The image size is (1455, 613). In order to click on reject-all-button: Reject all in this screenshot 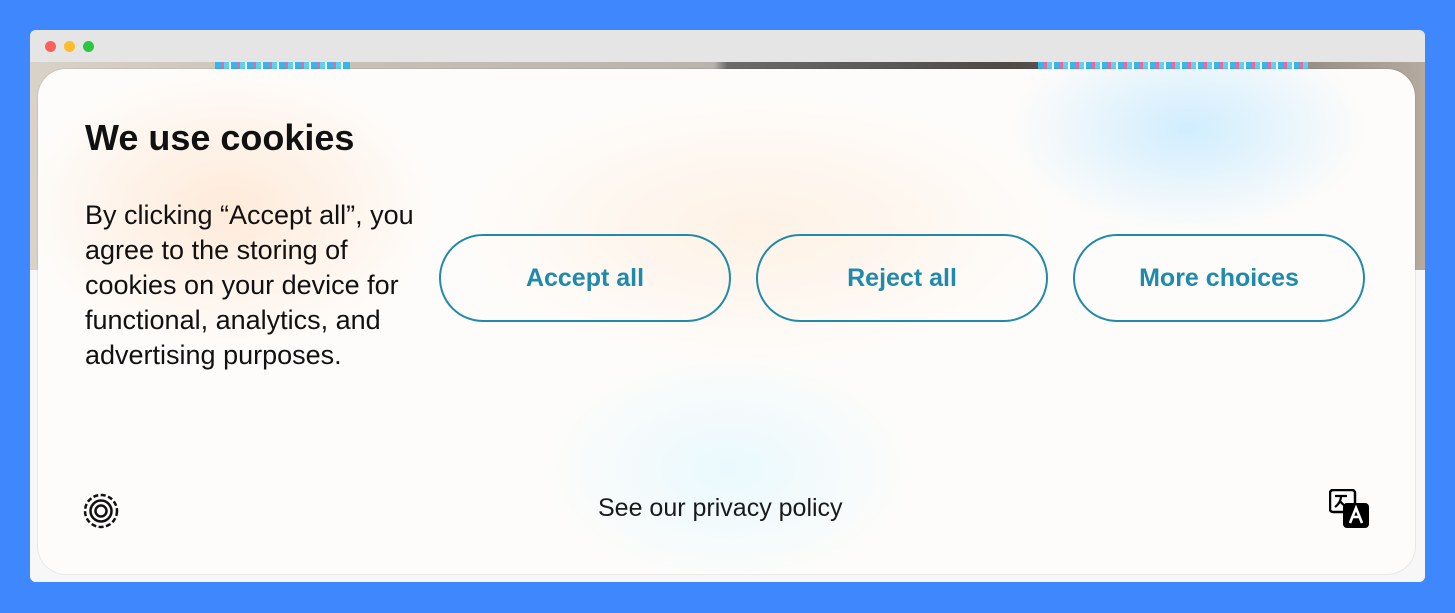, I will do `click(902, 278)`.